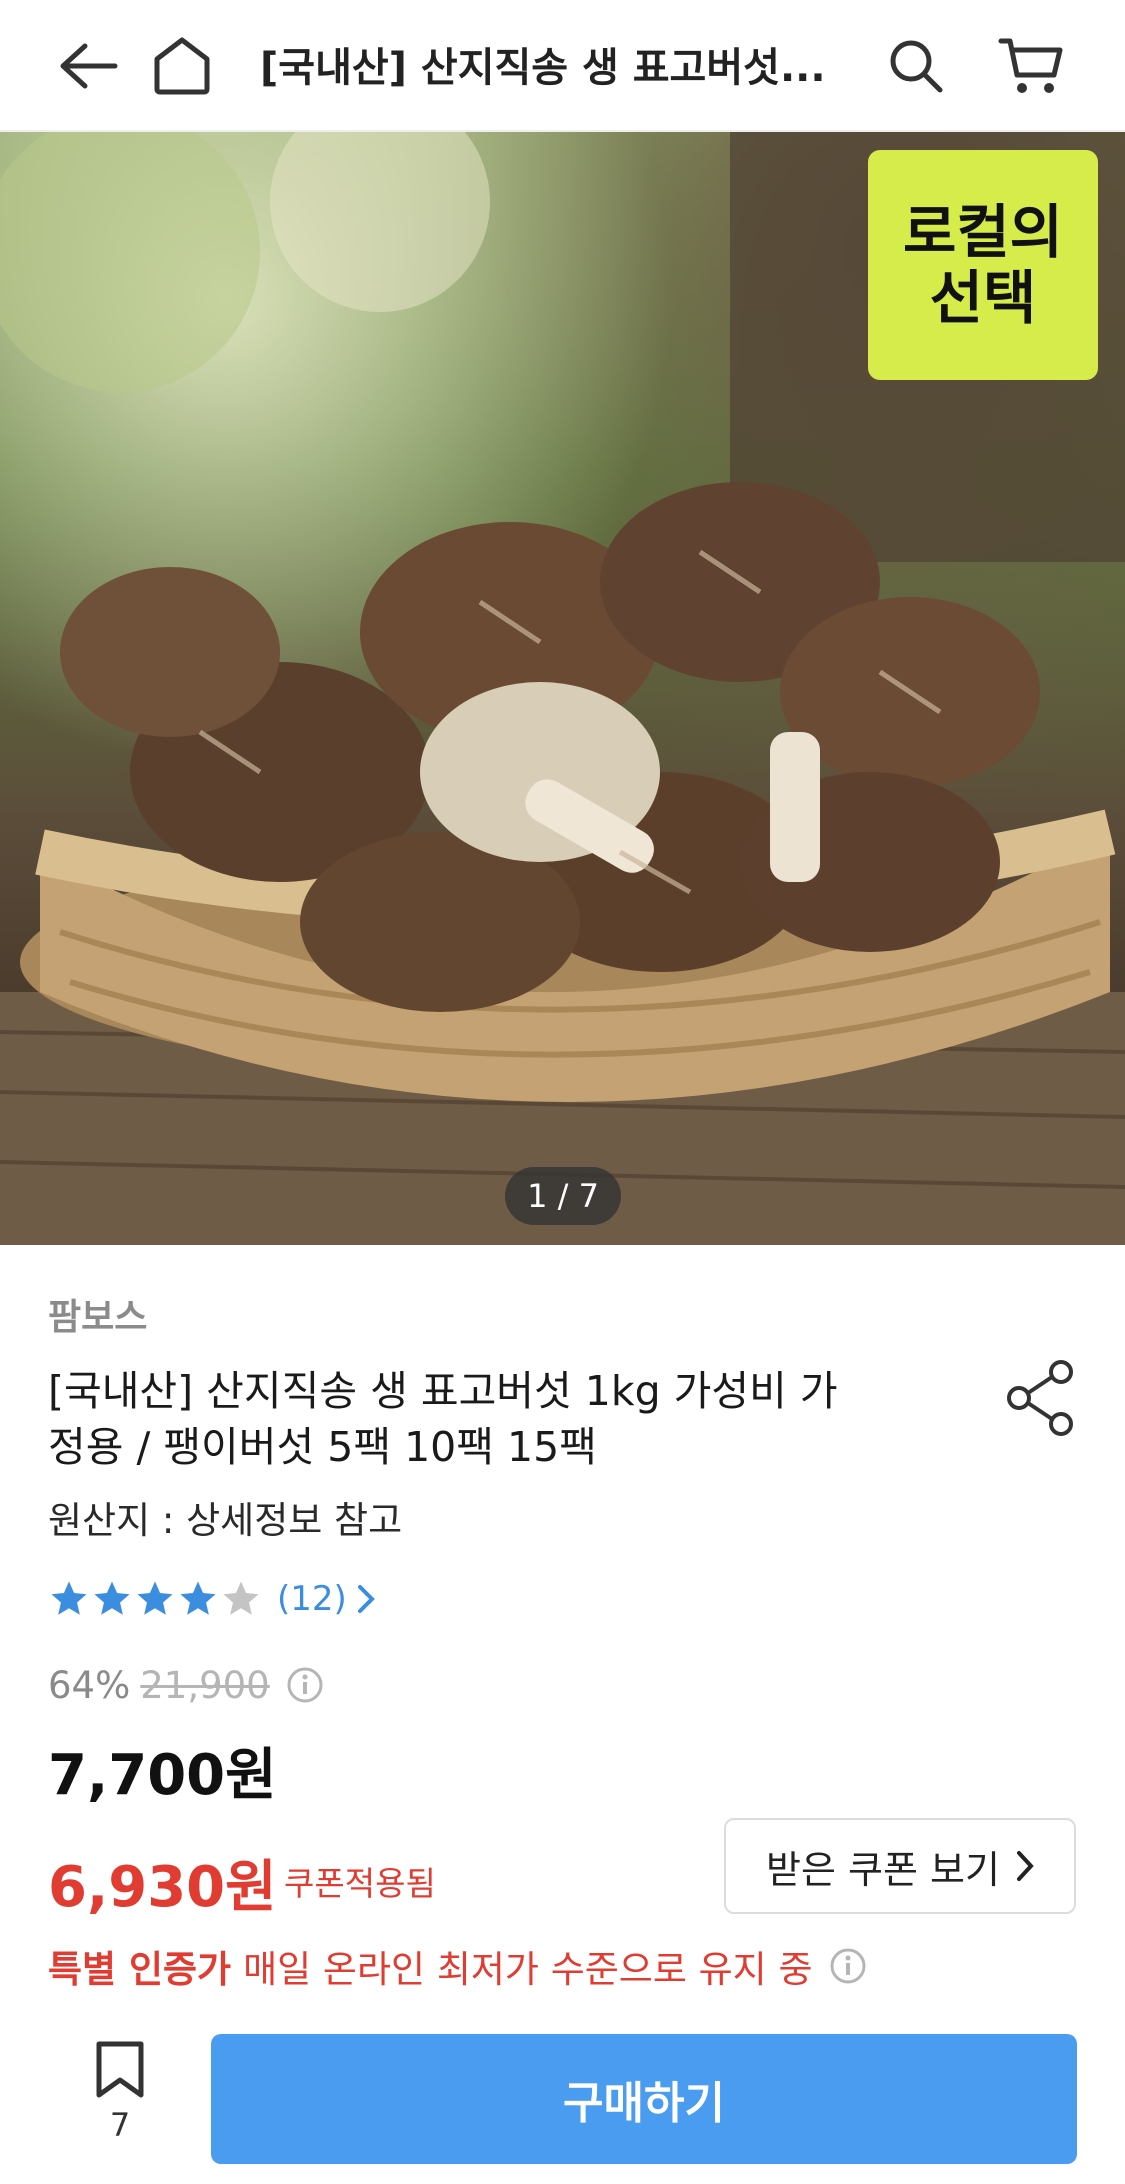 Image resolution: width=1125 pixels, height=2184 pixels. I want to click on local-choice-badge: 로컬의 선택, so click(983, 265).